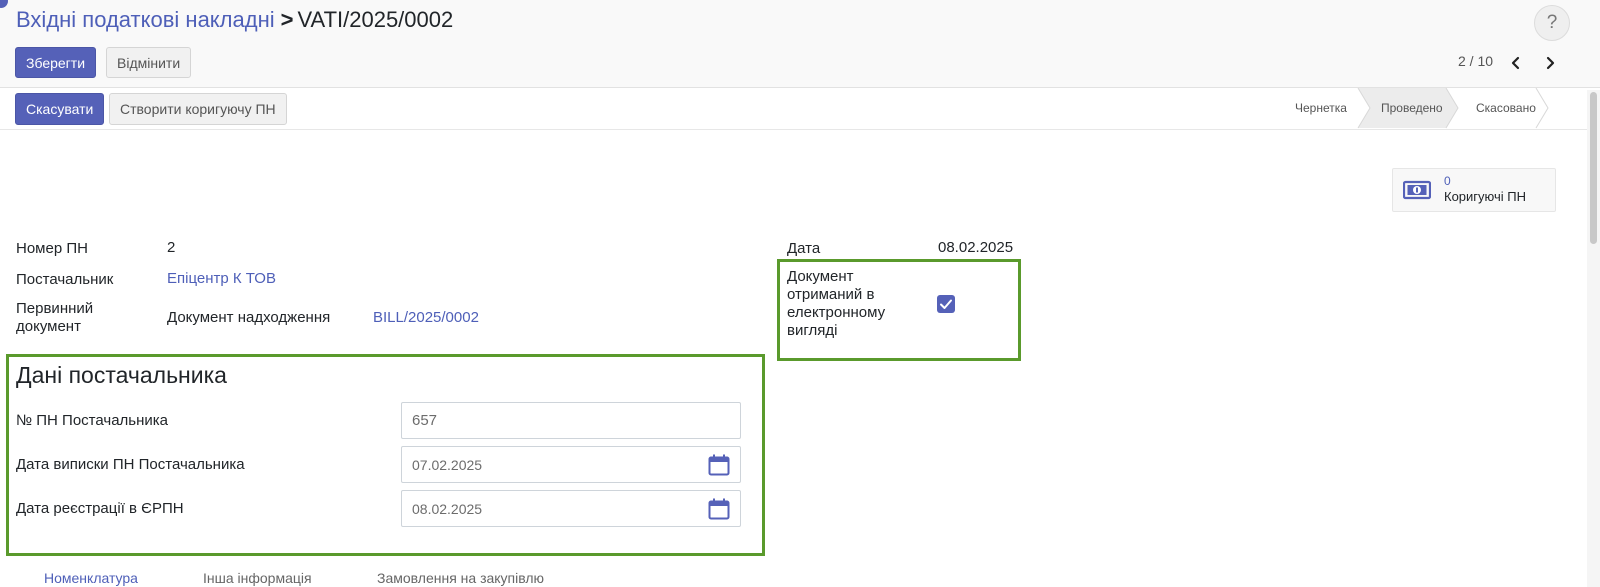  Describe the element at coordinates (56, 62) in the screenshot. I see `save-button: Зберегти` at that location.